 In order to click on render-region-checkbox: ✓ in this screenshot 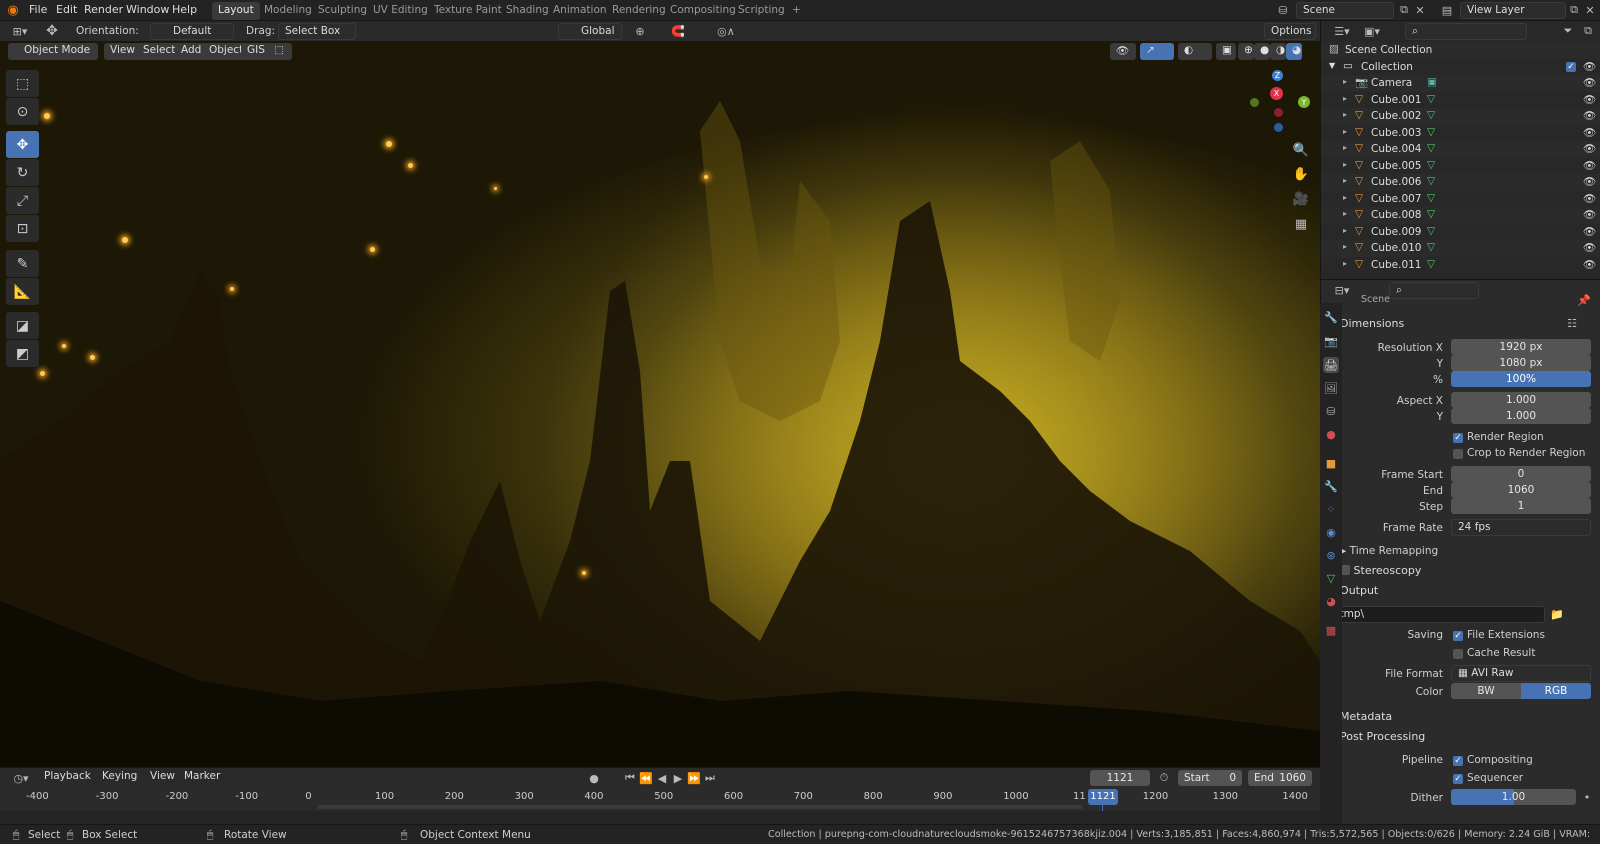, I will do `click(1458, 438)`.